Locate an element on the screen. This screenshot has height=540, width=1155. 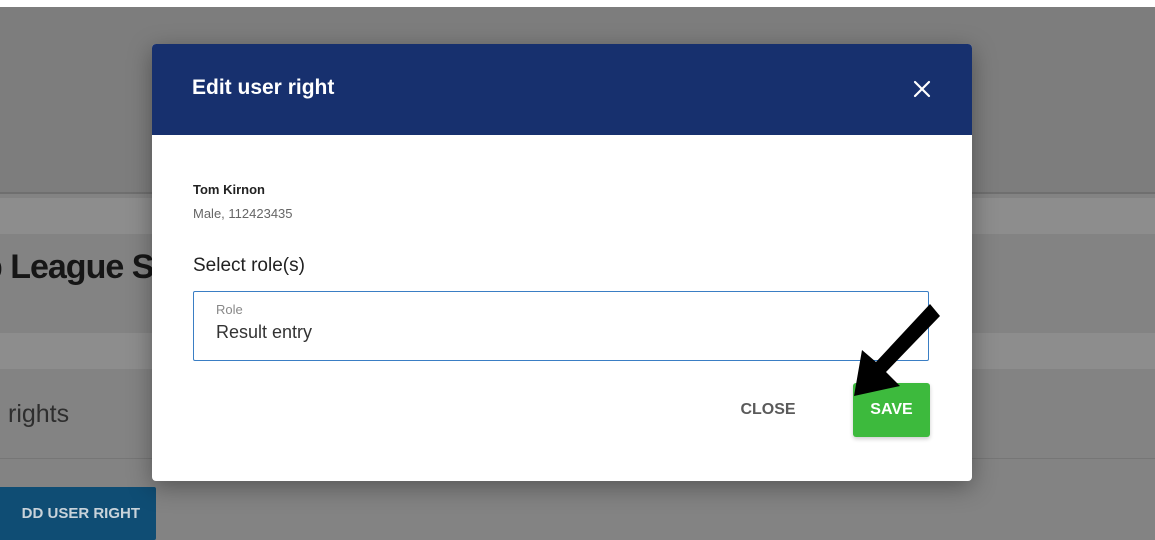
dialog-title: Edit user right is located at coordinates (263, 87).